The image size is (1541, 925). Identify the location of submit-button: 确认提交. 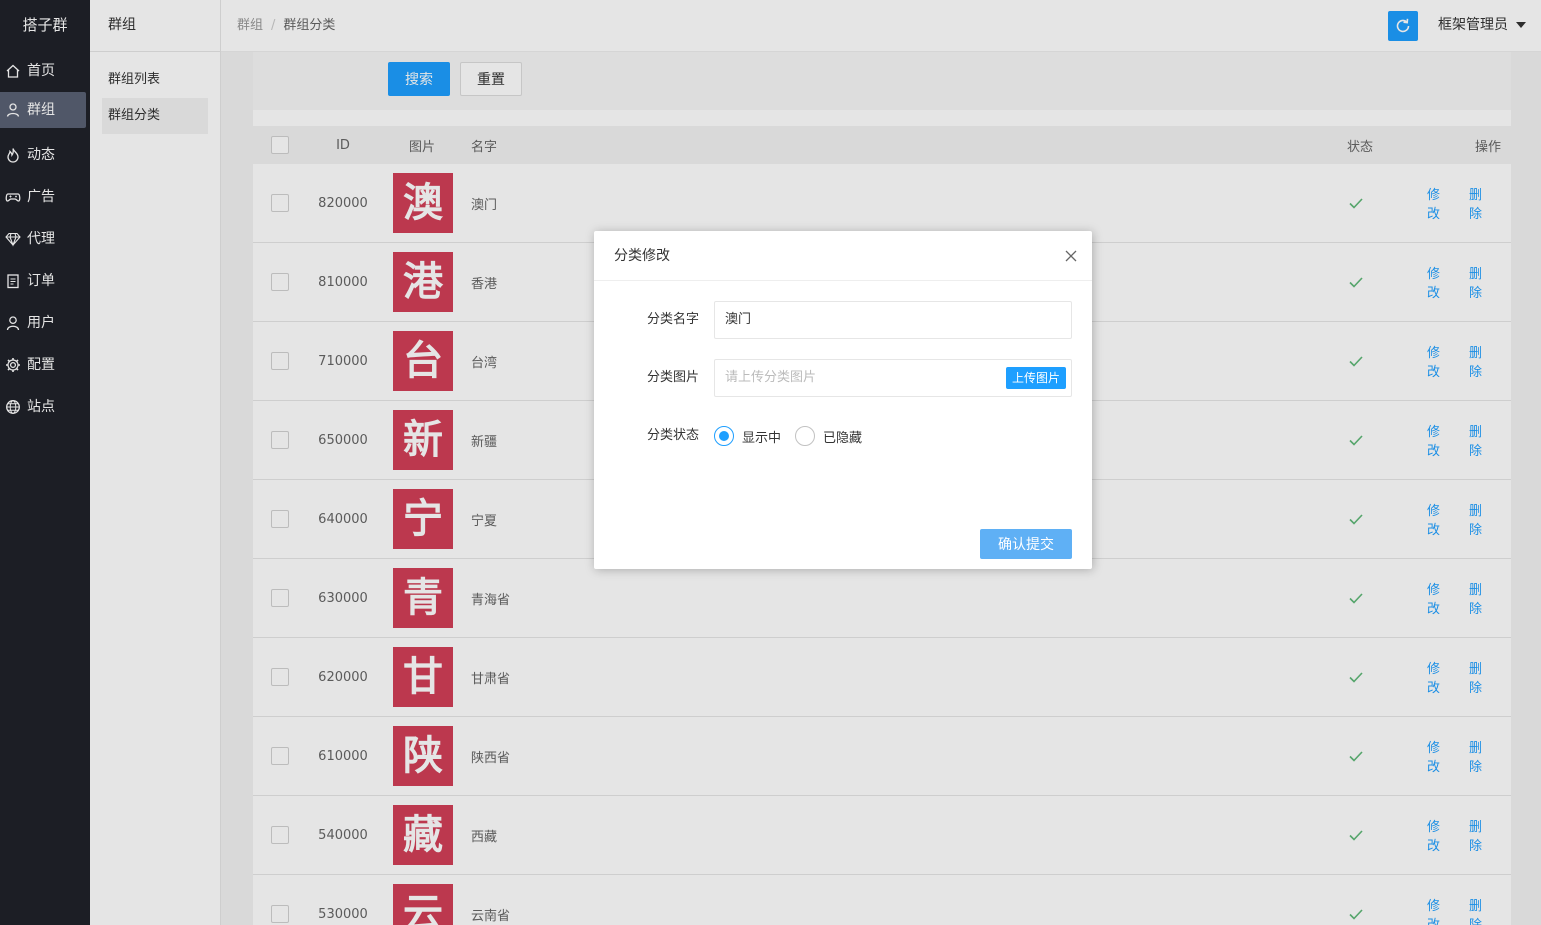
(1026, 544).